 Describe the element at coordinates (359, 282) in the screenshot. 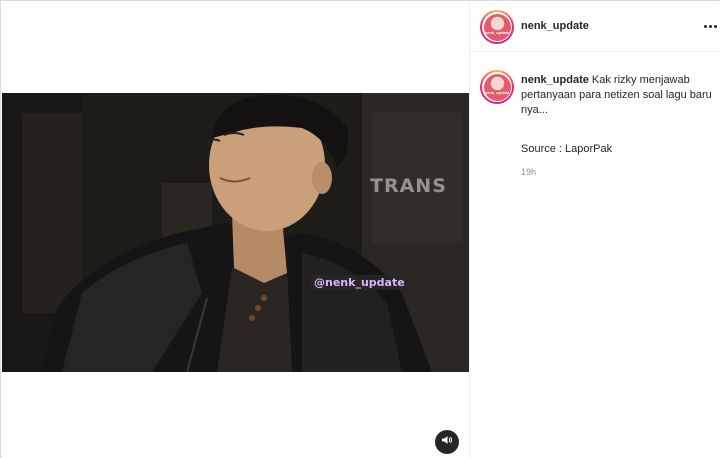

I see `watermark-label: @nenk_update` at that location.